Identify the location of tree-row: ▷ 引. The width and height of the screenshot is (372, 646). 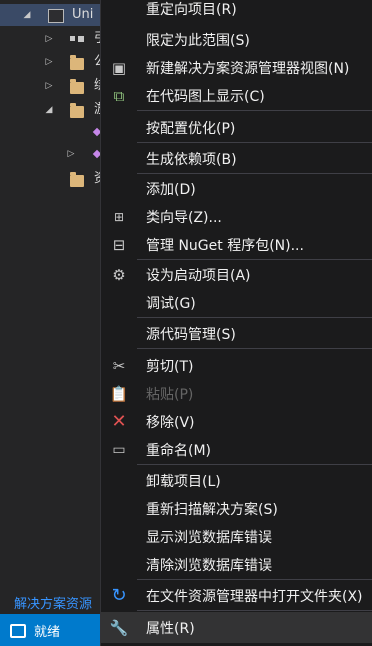
(53, 39).